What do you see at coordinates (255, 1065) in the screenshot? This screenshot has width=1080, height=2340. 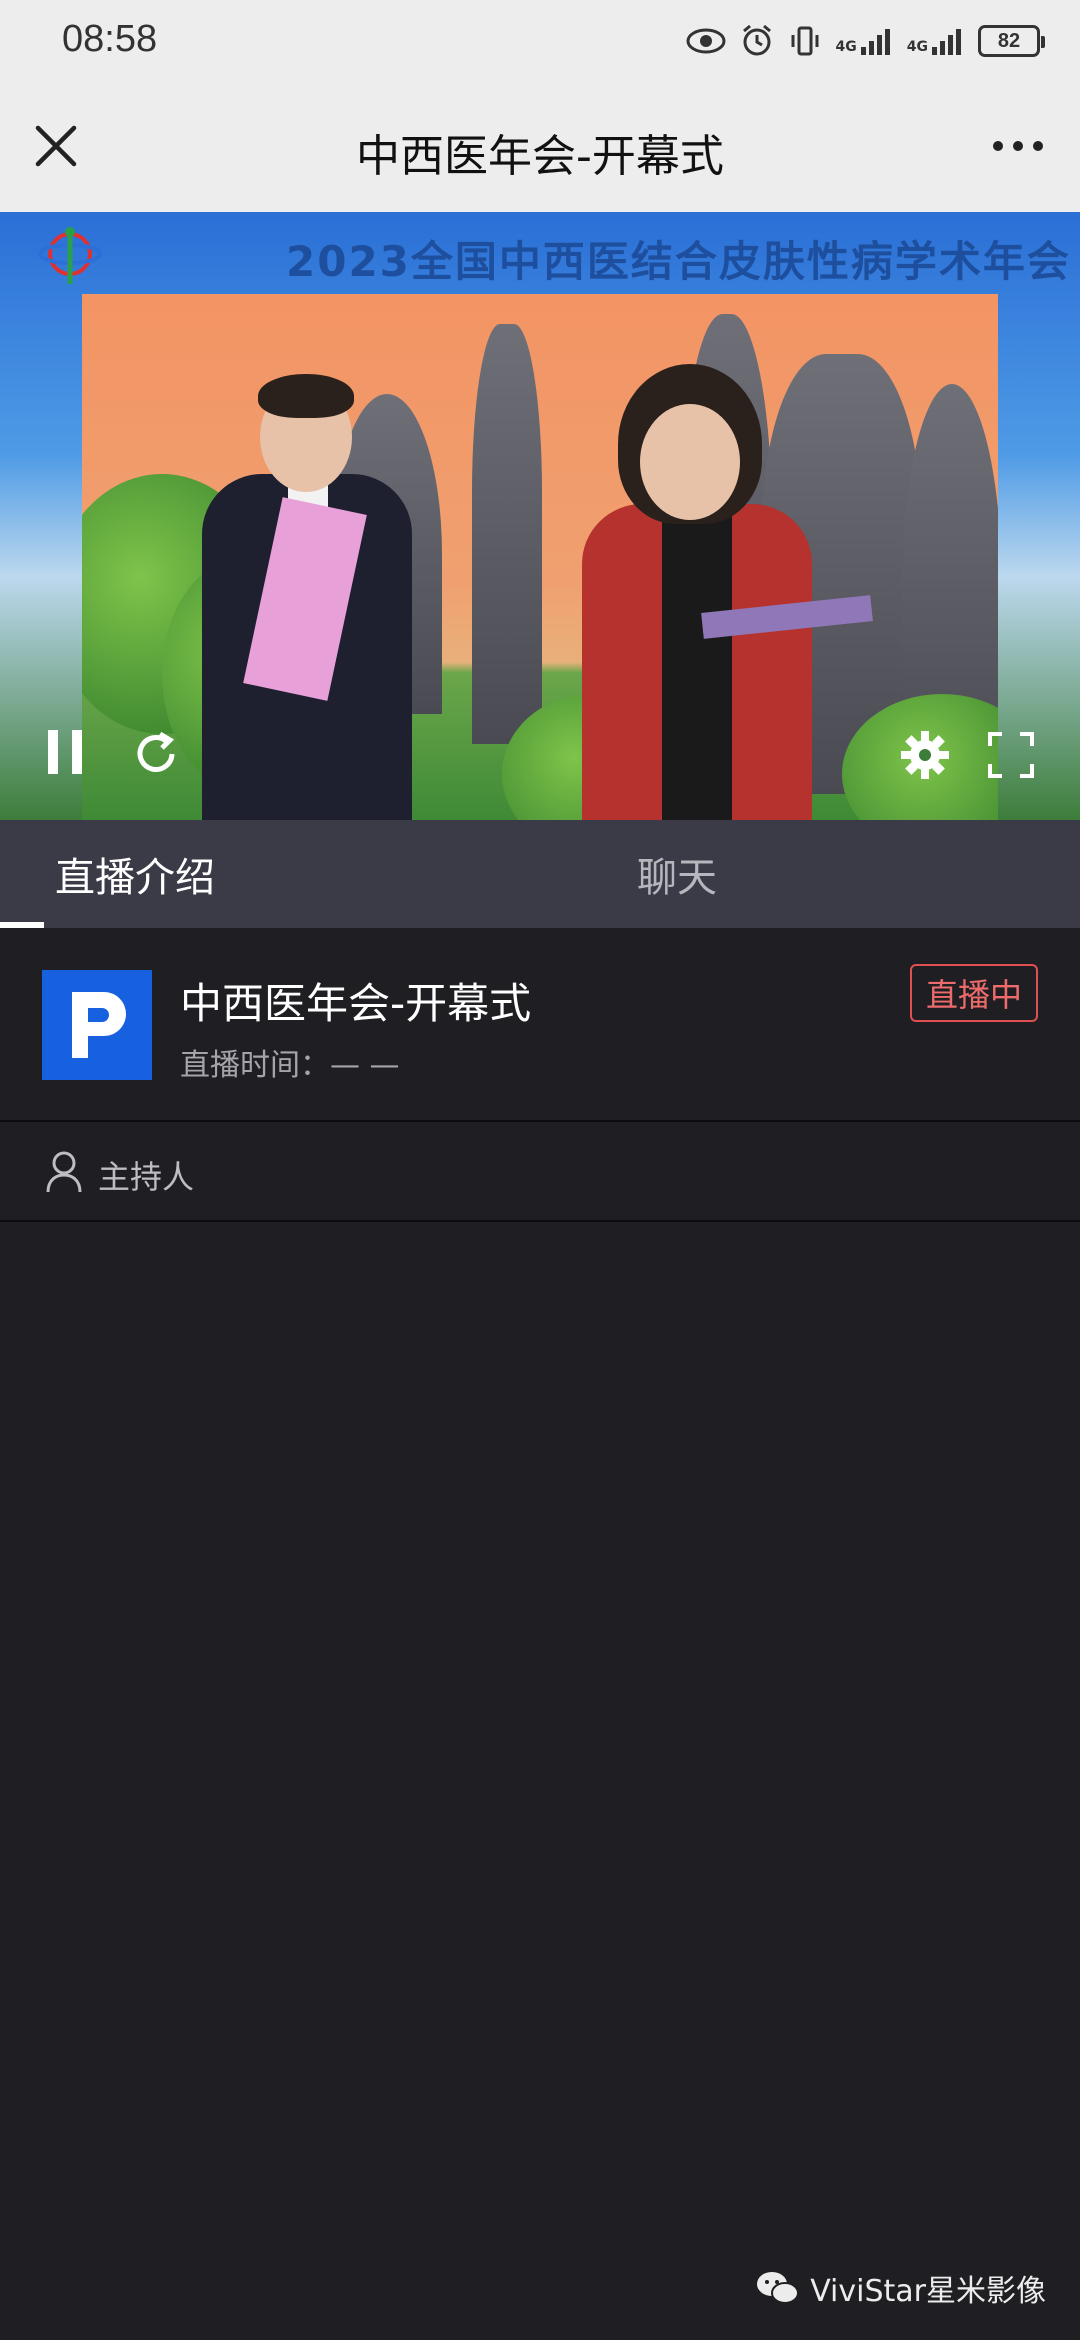 I see `live-time-label: 直播时间：` at bounding box center [255, 1065].